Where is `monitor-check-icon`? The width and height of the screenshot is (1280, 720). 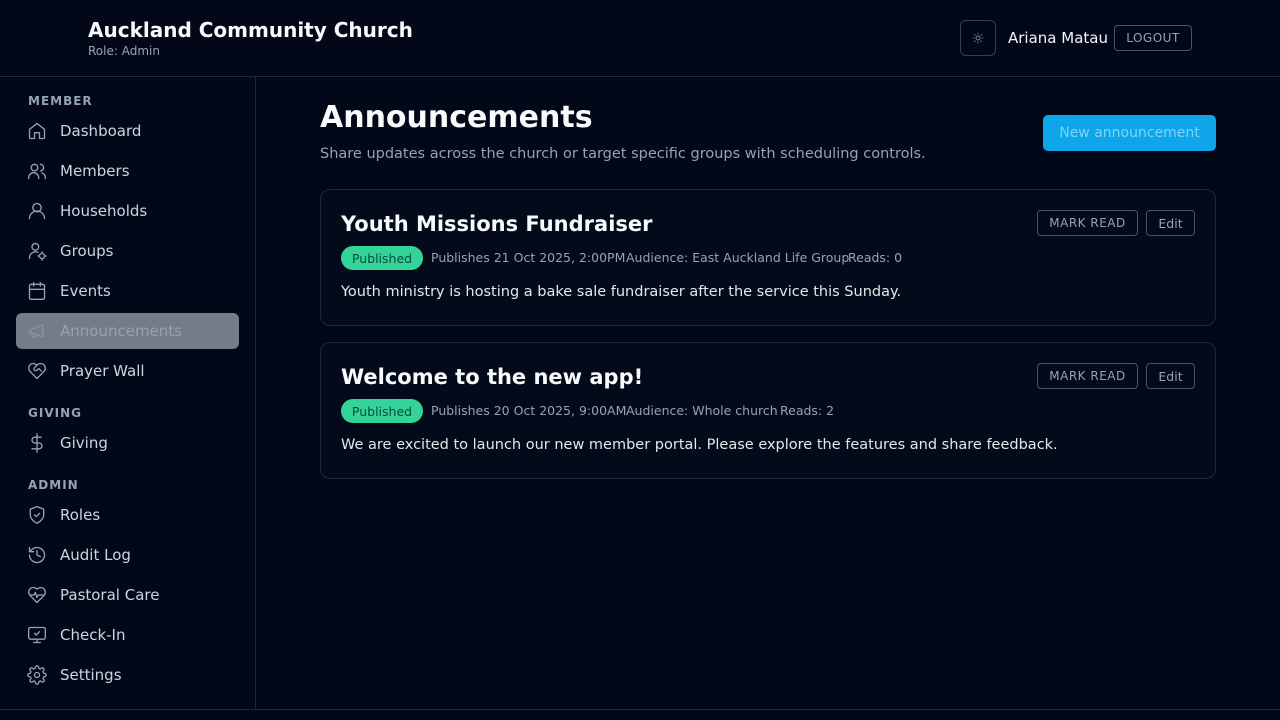 monitor-check-icon is located at coordinates (37, 635).